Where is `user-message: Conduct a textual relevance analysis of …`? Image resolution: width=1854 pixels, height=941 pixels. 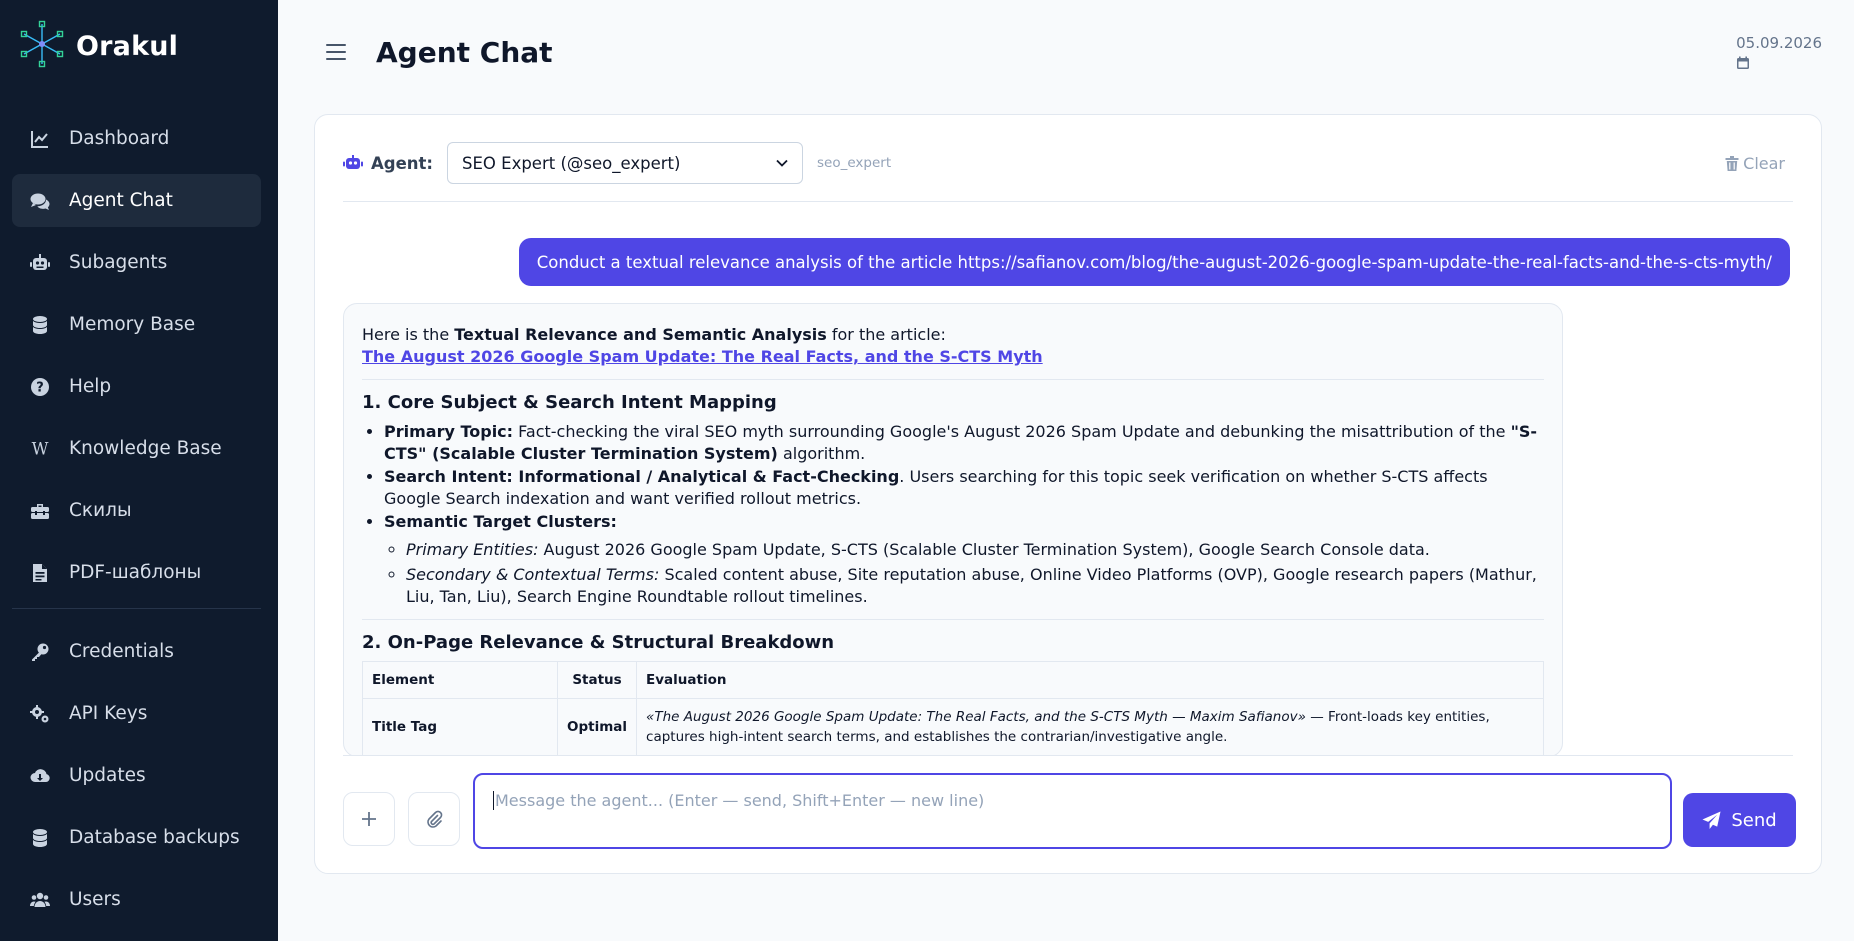
user-message: Conduct a textual relevance analysis of … is located at coordinates (1154, 262).